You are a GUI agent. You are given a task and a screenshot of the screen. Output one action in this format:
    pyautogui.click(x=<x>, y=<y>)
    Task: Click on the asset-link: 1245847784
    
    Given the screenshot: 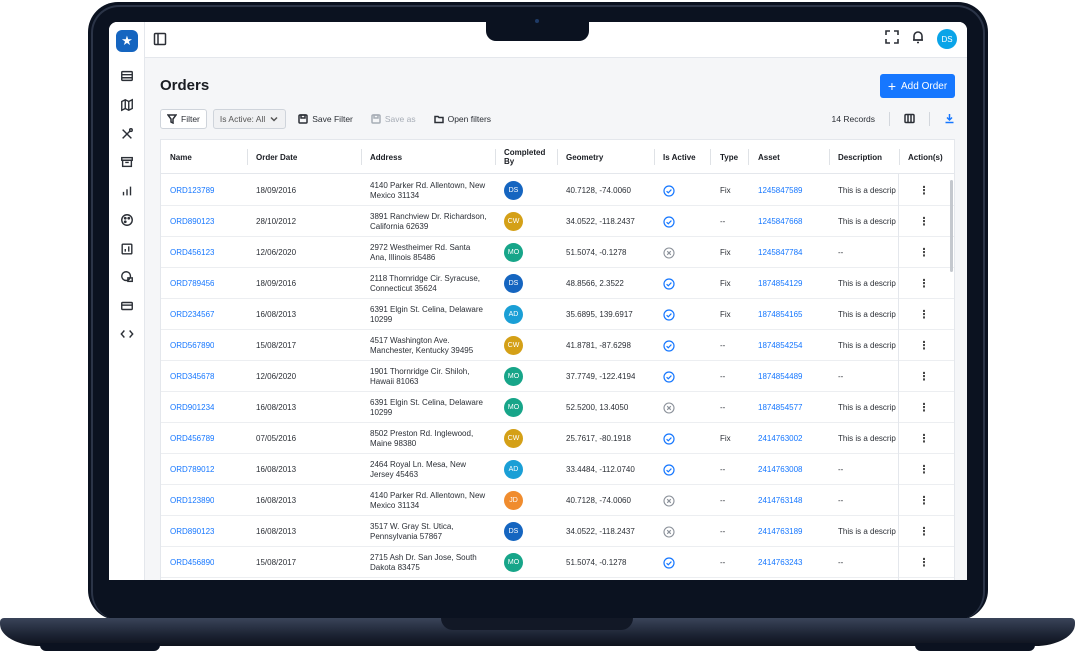 What is the action you would take?
    pyautogui.click(x=780, y=252)
    